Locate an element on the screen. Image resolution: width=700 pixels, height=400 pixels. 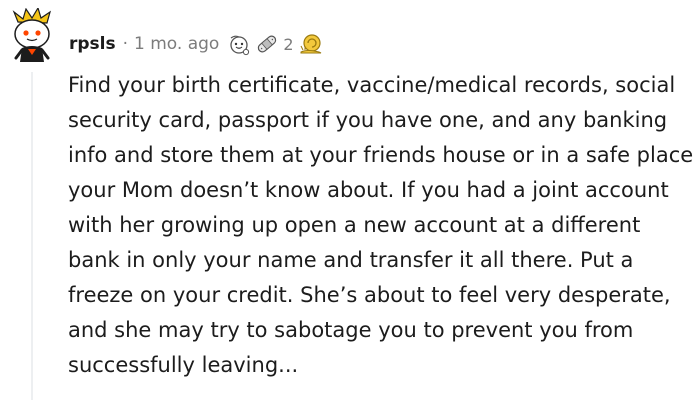
golden-snail-award-icon is located at coordinates (311, 44).